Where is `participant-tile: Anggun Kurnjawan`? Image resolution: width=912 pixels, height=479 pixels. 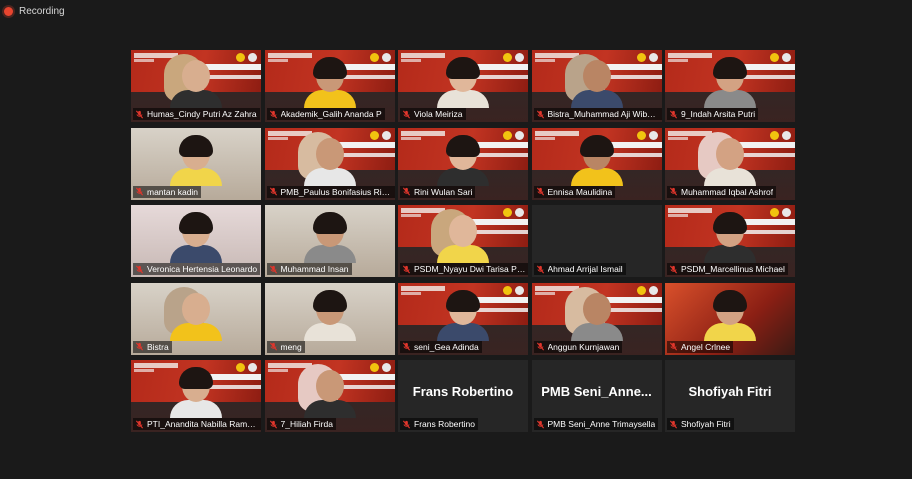
participant-tile: Anggun Kurnjawan is located at coordinates (596, 318).